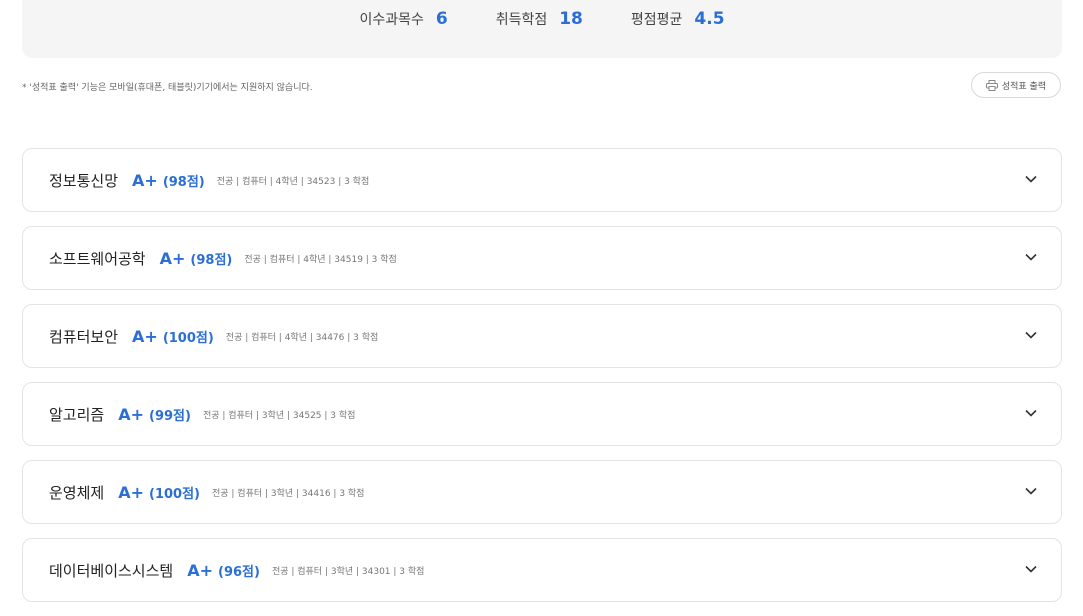 The image size is (1083, 616). I want to click on print-transcript-button: 성적표 출력, so click(1016, 85).